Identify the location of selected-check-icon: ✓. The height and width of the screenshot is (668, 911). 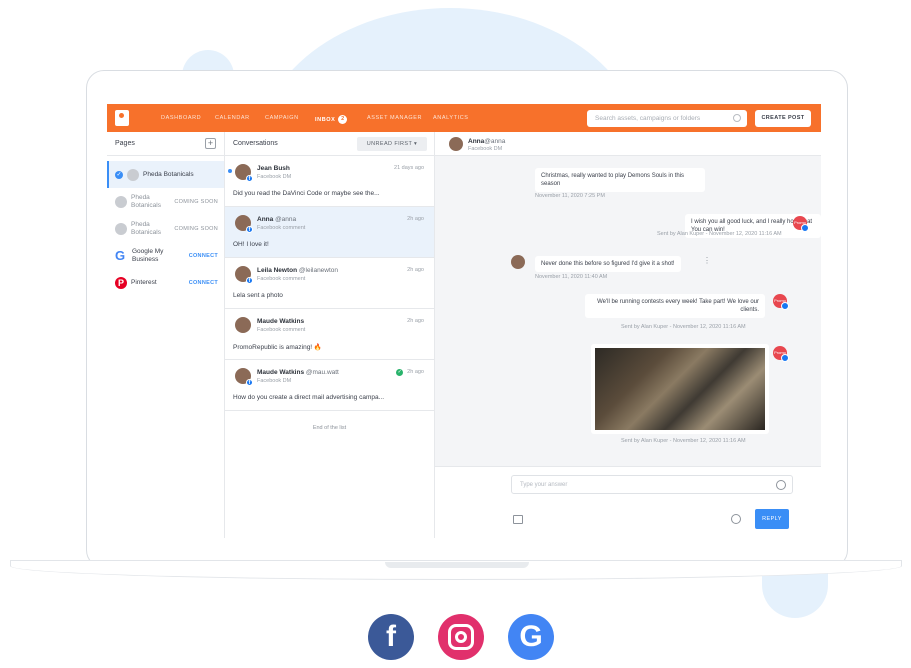
(119, 174).